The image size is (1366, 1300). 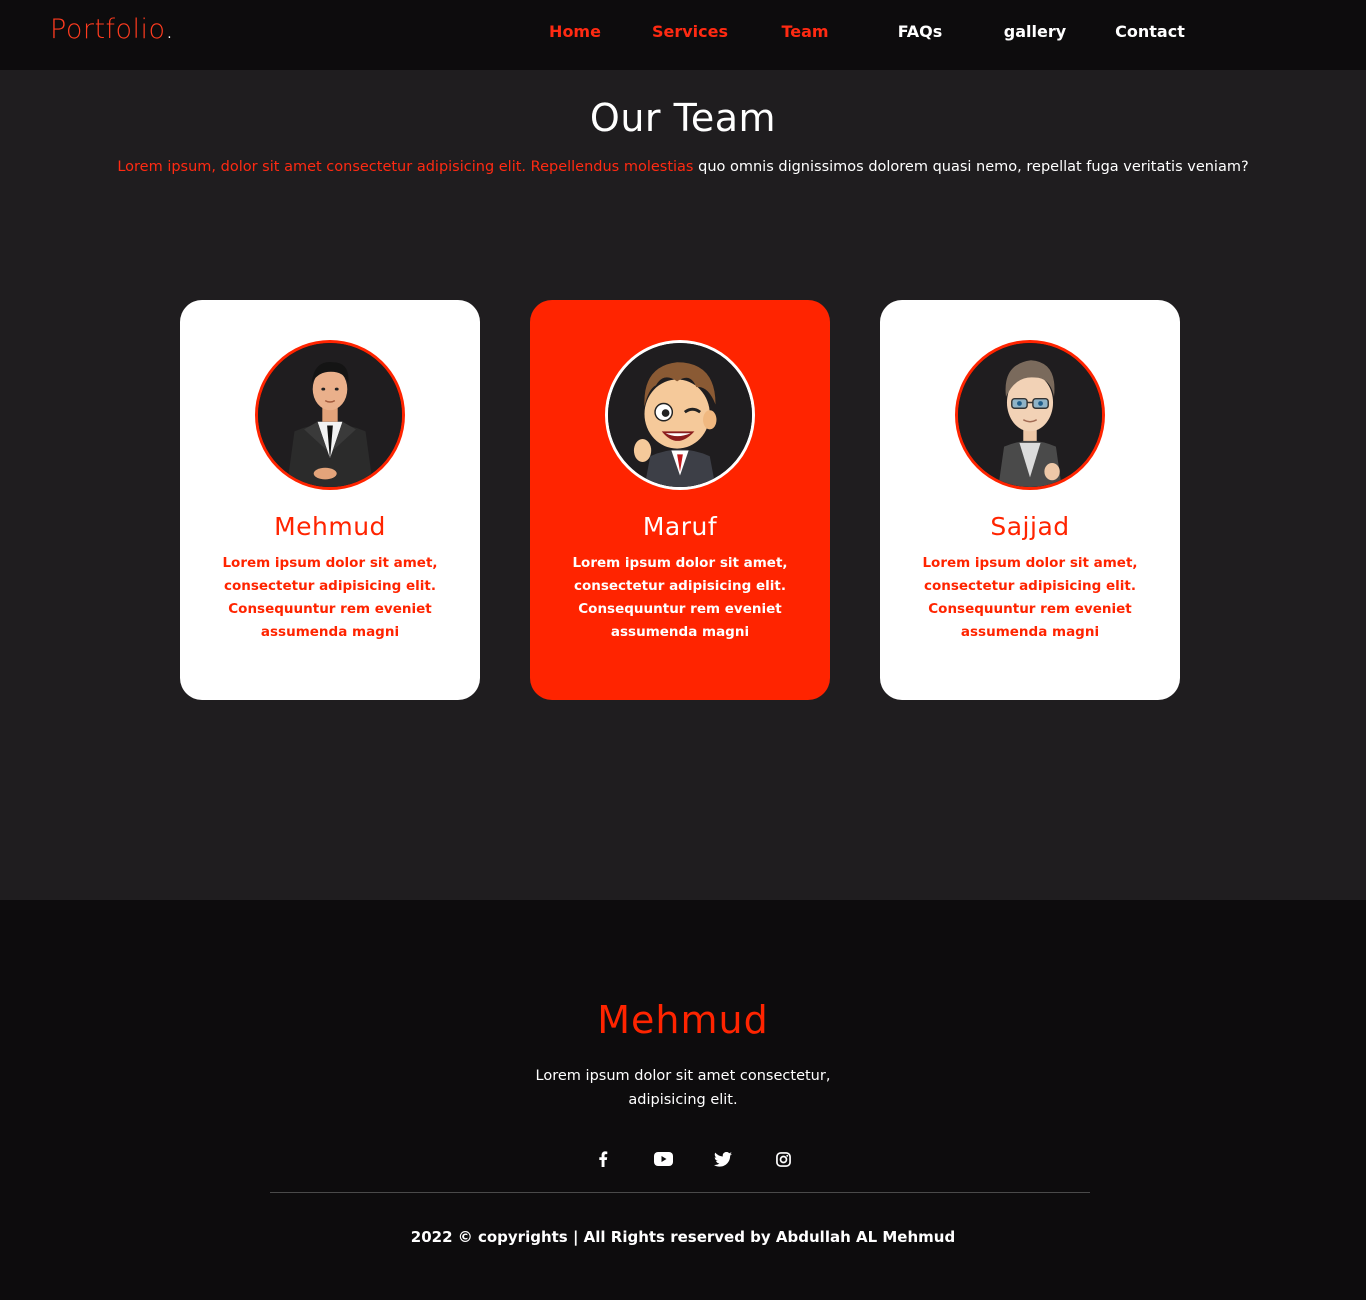 What do you see at coordinates (1150, 31) in the screenshot?
I see `nav-link-contact: Contact` at bounding box center [1150, 31].